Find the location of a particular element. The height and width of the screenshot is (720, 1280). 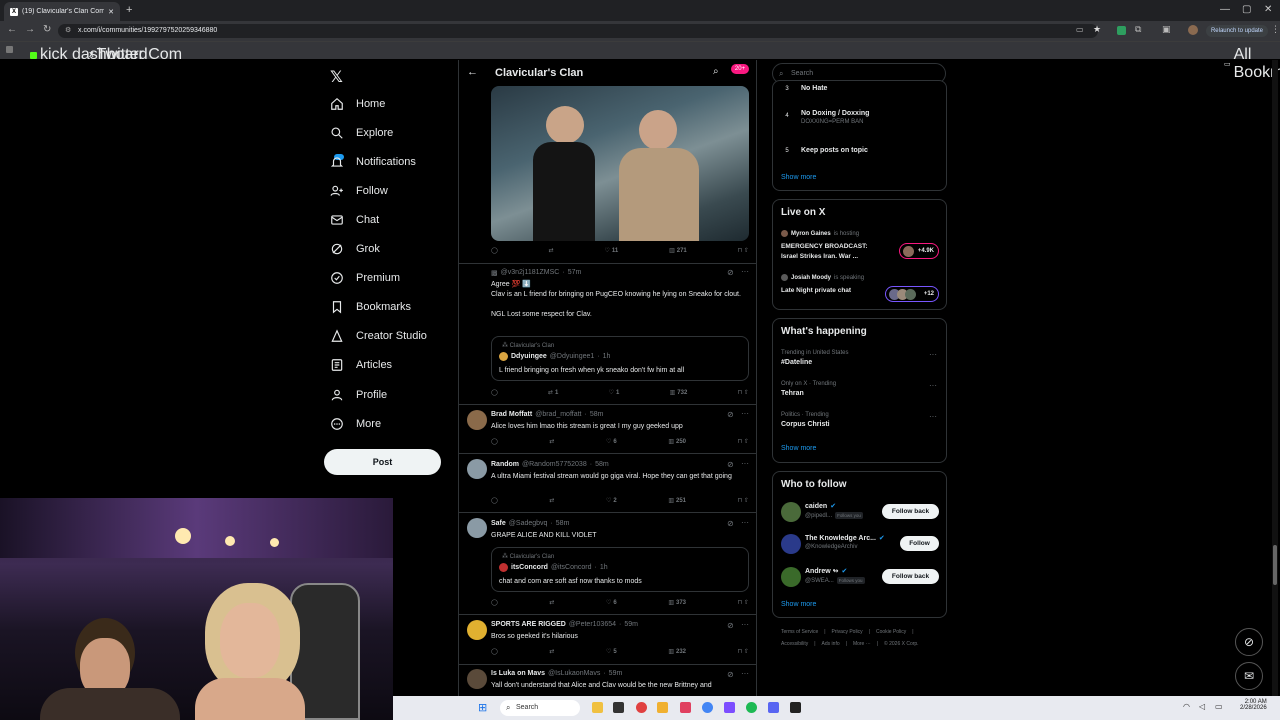

live-host: Myron Gaines is hosting is located at coordinates (820, 233).